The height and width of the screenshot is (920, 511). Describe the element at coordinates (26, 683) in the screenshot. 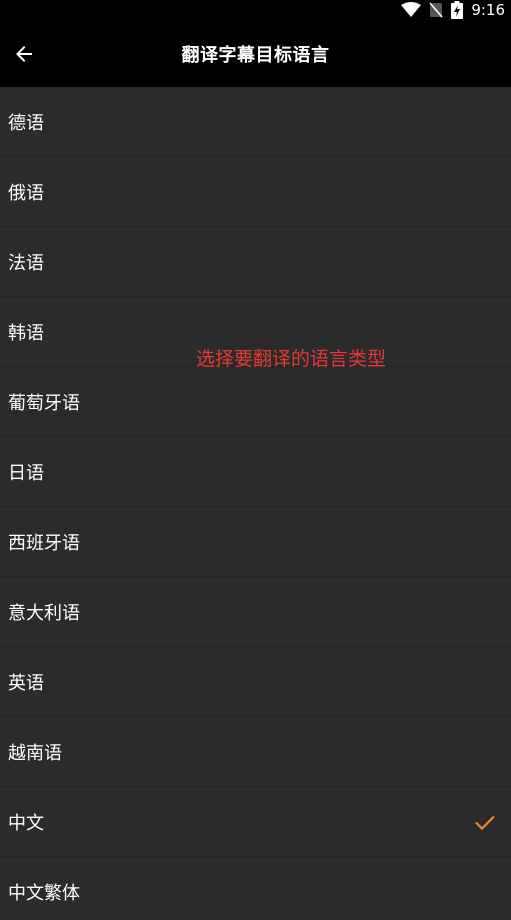

I see `language-label: 英语` at that location.